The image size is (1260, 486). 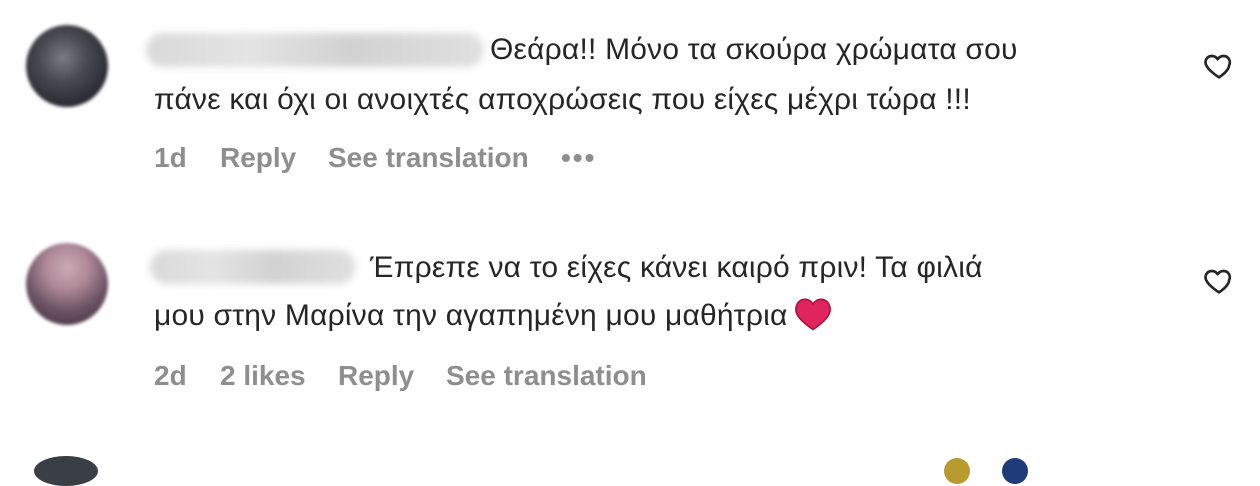 I want to click on more-options-icon: •••, so click(x=578, y=158).